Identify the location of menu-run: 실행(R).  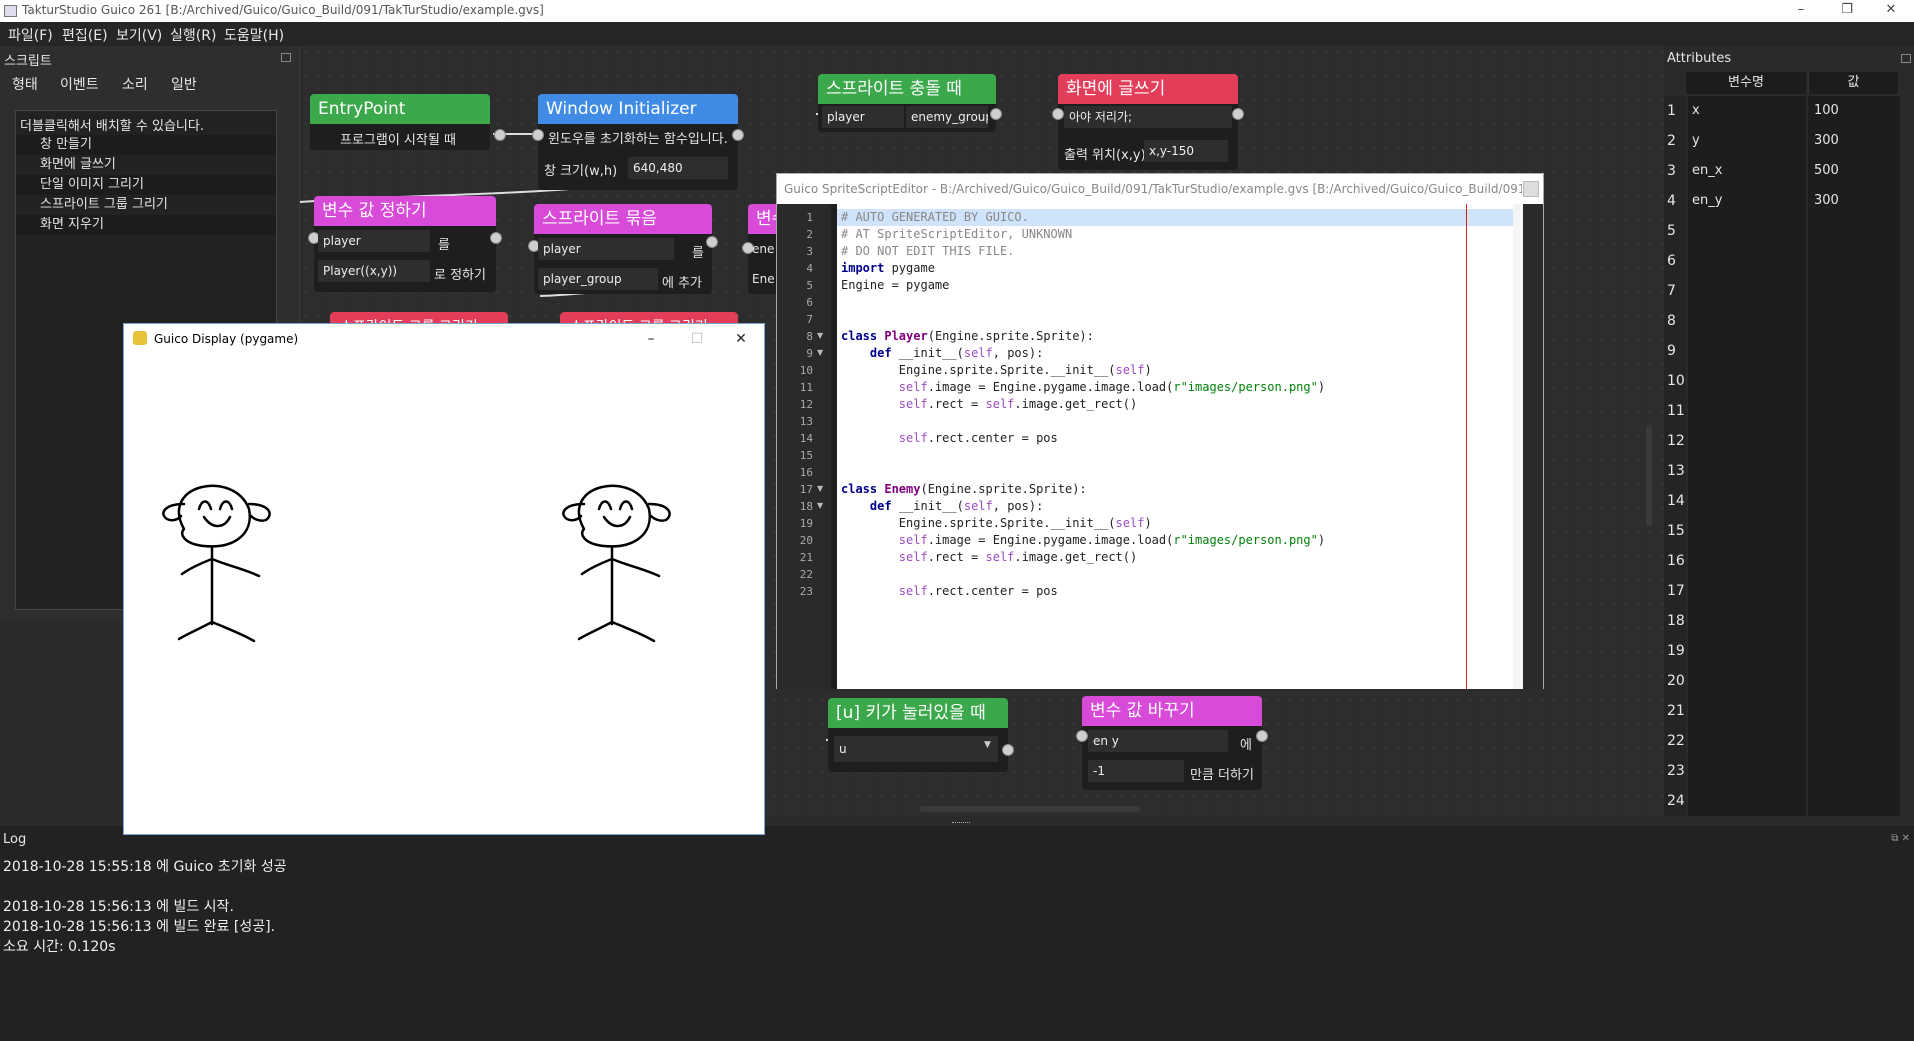
(193, 35).